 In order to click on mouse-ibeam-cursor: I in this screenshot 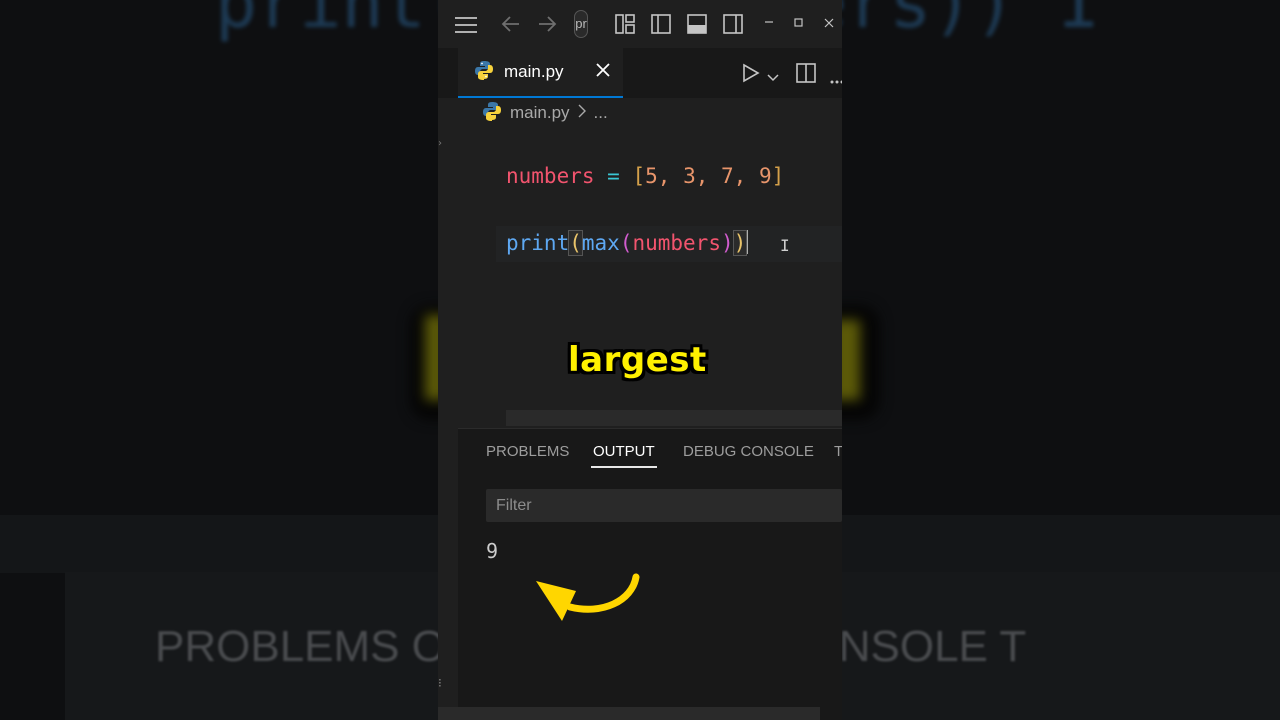, I will do `click(785, 245)`.